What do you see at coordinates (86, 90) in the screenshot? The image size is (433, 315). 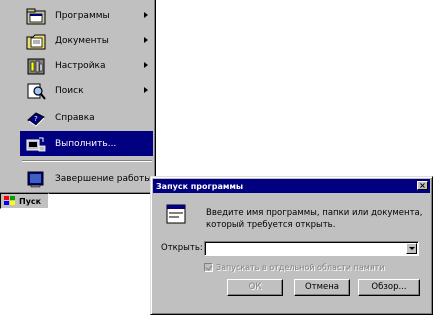 I see `menu-item-find: Поиск` at bounding box center [86, 90].